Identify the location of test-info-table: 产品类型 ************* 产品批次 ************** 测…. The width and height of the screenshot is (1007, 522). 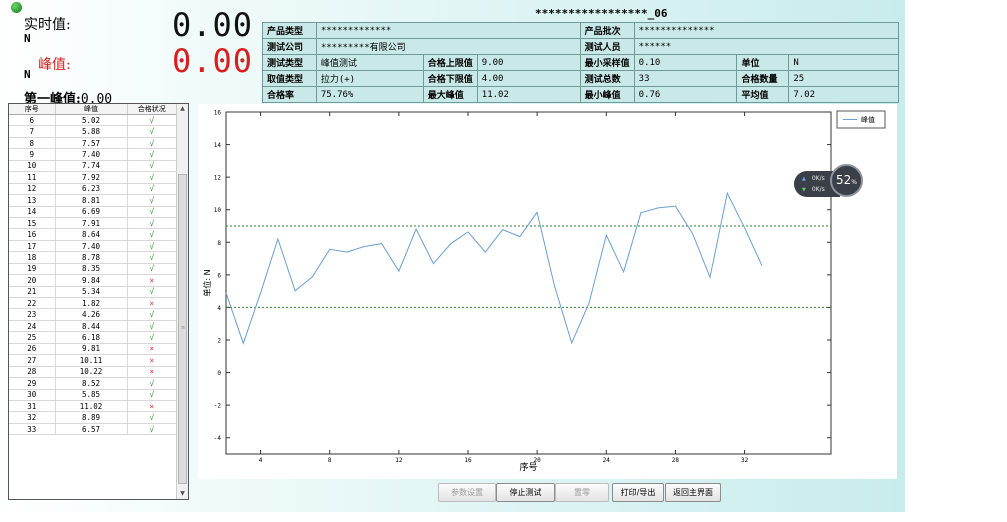
(581, 62).